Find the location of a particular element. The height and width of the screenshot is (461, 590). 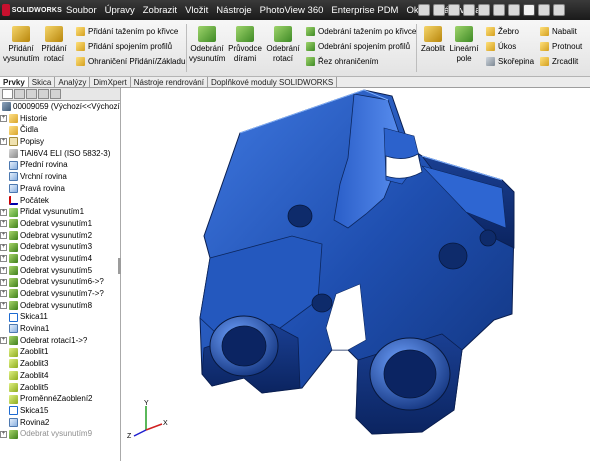

sweep-boss-button: Přidání tažením po křivce is located at coordinates (127, 31).